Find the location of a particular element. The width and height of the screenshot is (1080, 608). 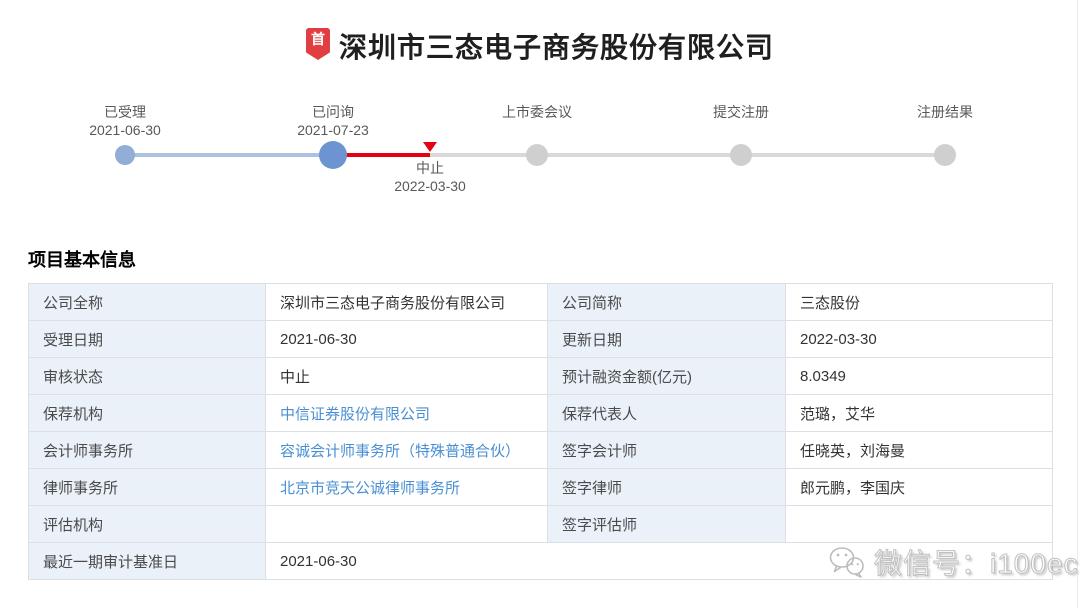

timeline-step-listing-committee: 上市委会议 is located at coordinates (537, 112).